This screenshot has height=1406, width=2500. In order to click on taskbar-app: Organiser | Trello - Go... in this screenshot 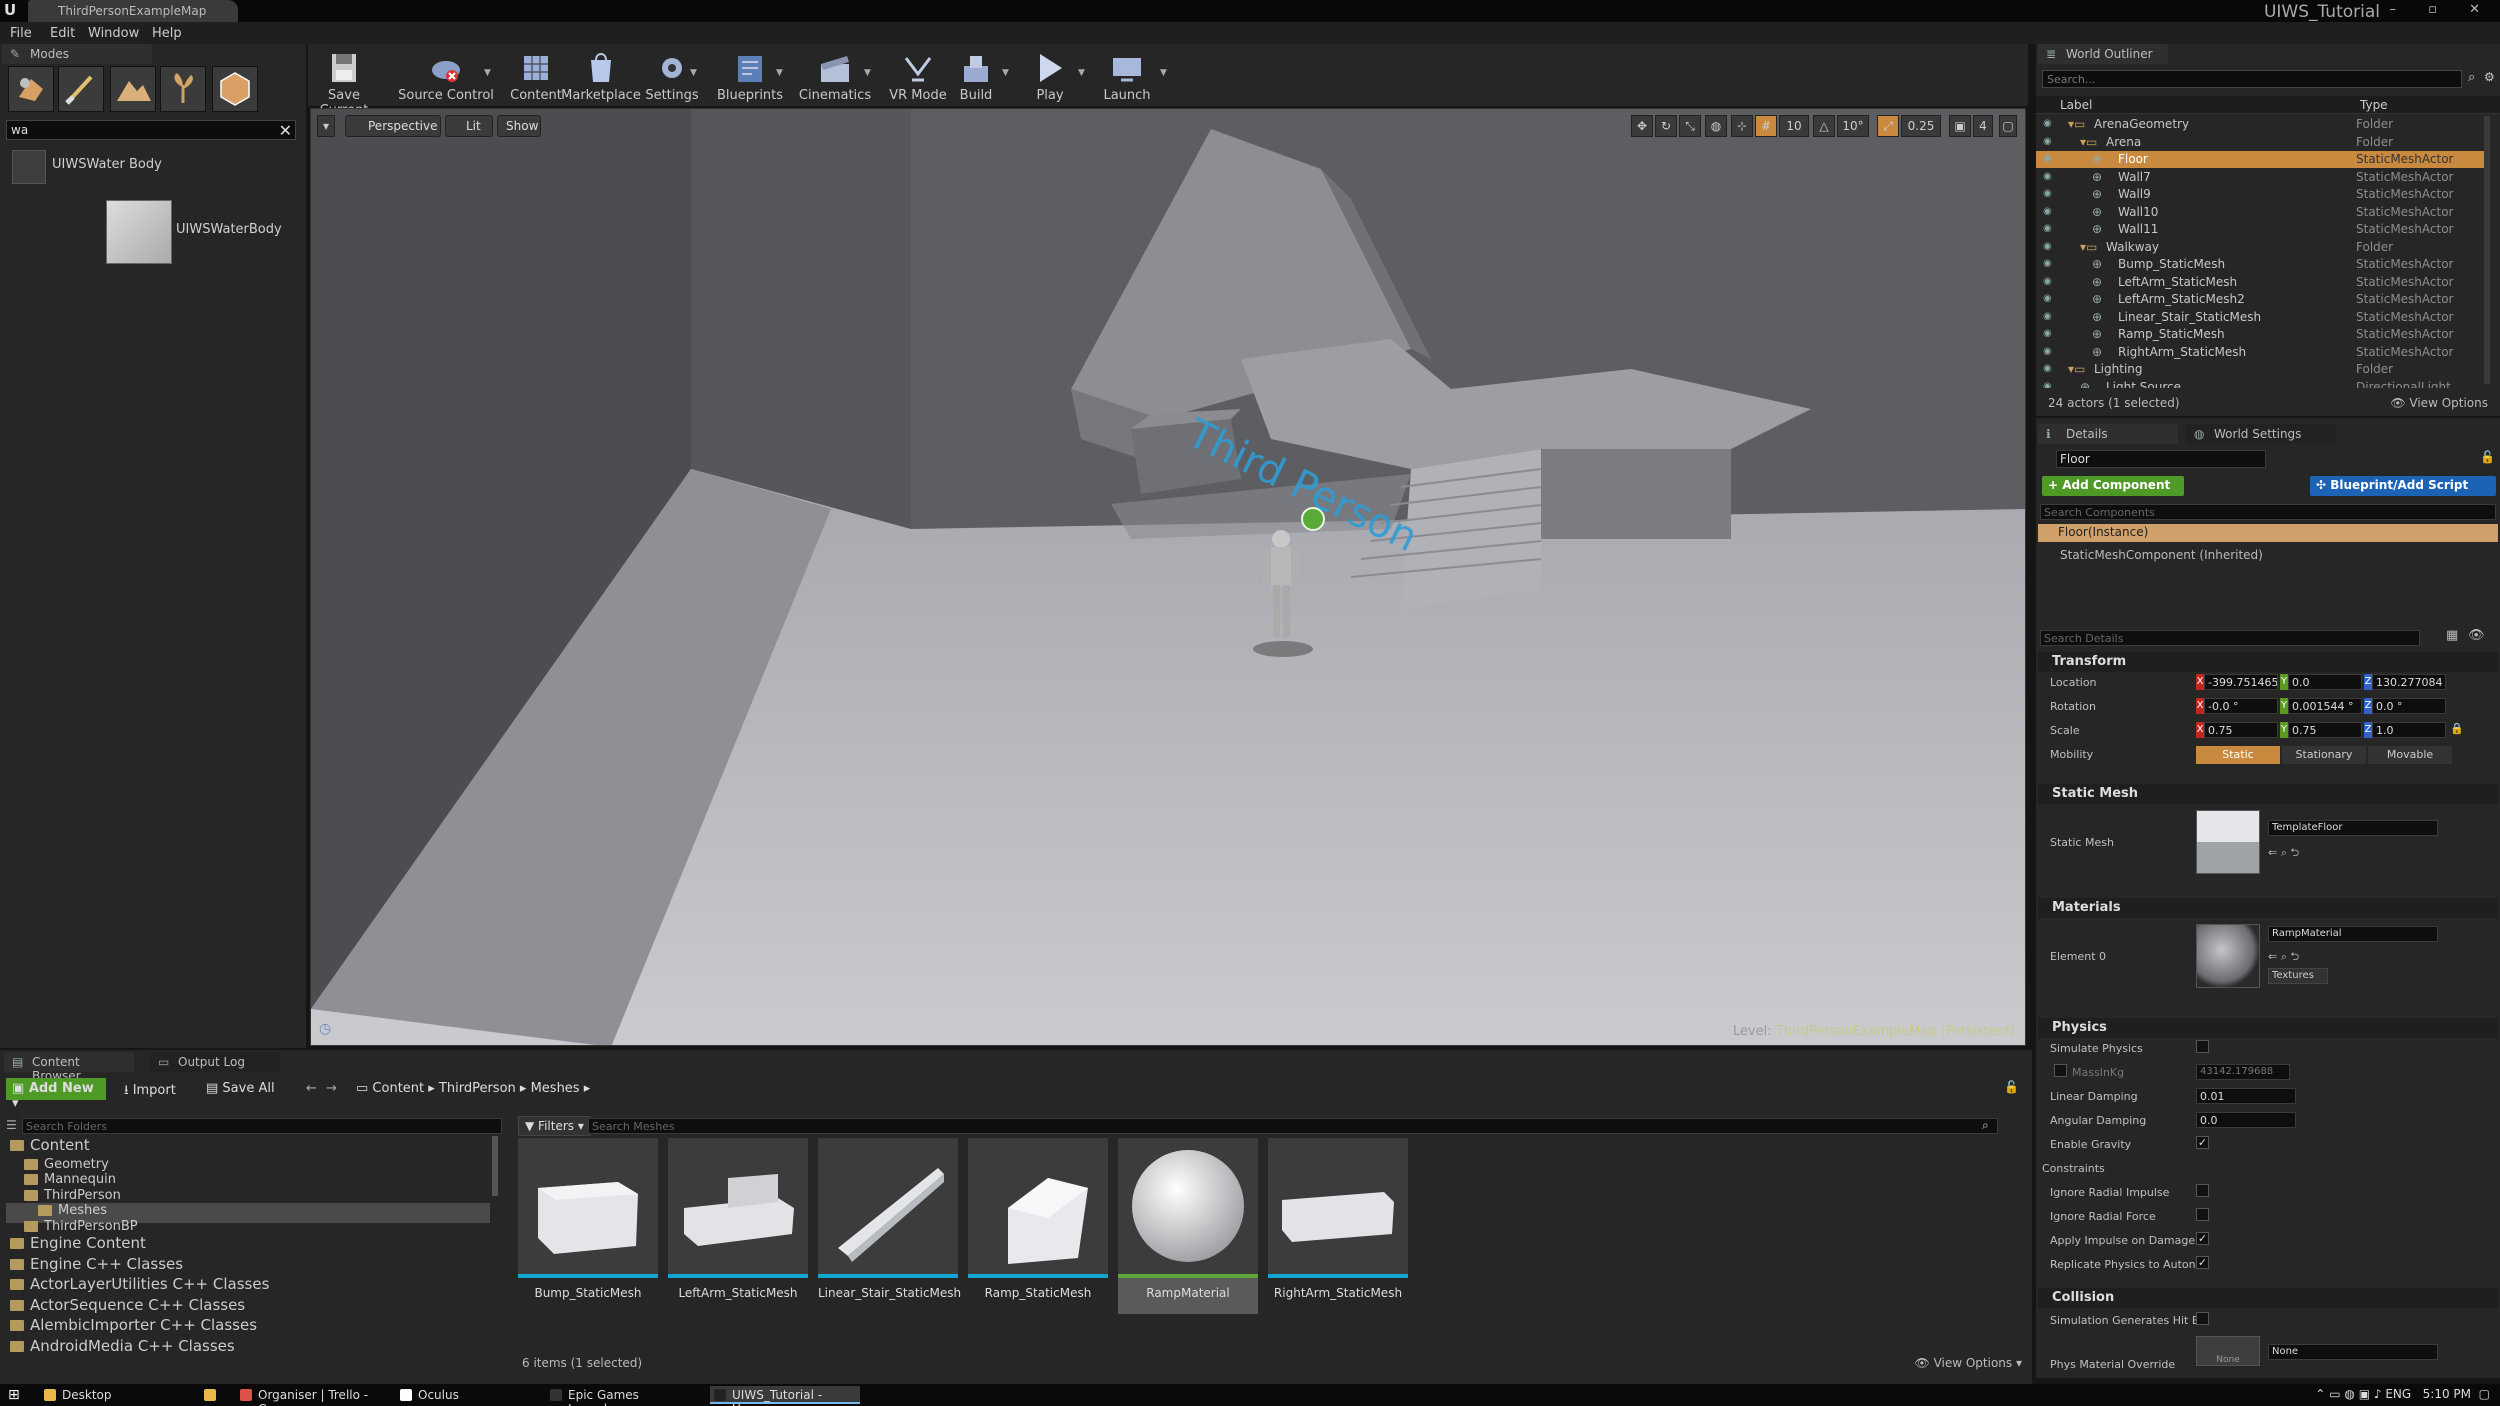, I will do `click(311, 1396)`.